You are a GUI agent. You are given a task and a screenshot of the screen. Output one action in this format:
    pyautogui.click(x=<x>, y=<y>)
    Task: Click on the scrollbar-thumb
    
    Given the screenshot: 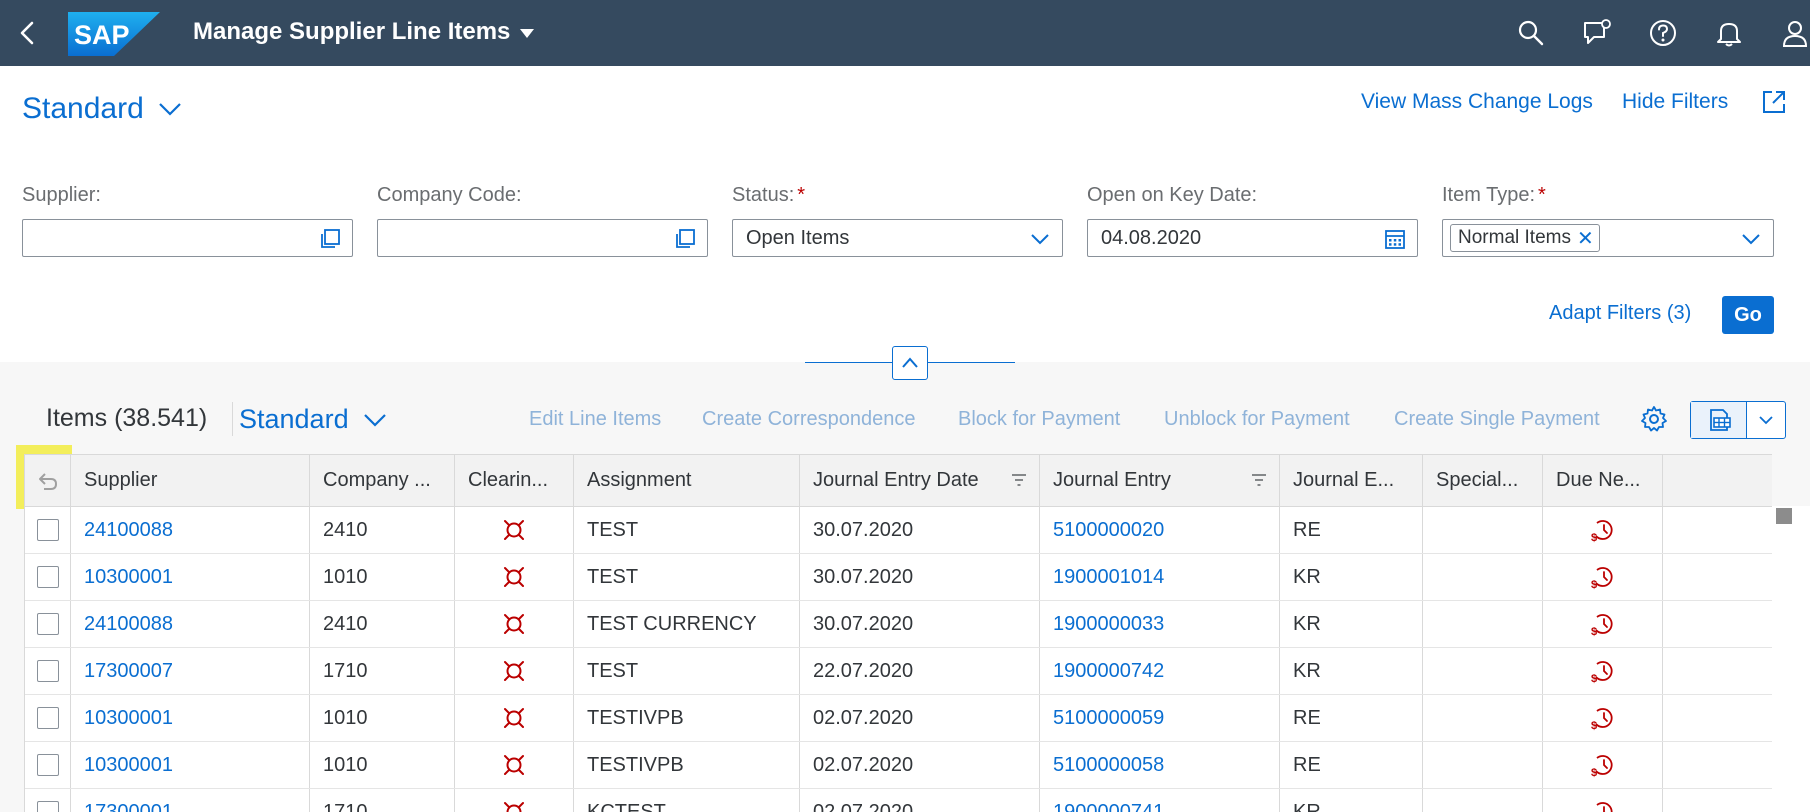 What is the action you would take?
    pyautogui.click(x=1784, y=516)
    